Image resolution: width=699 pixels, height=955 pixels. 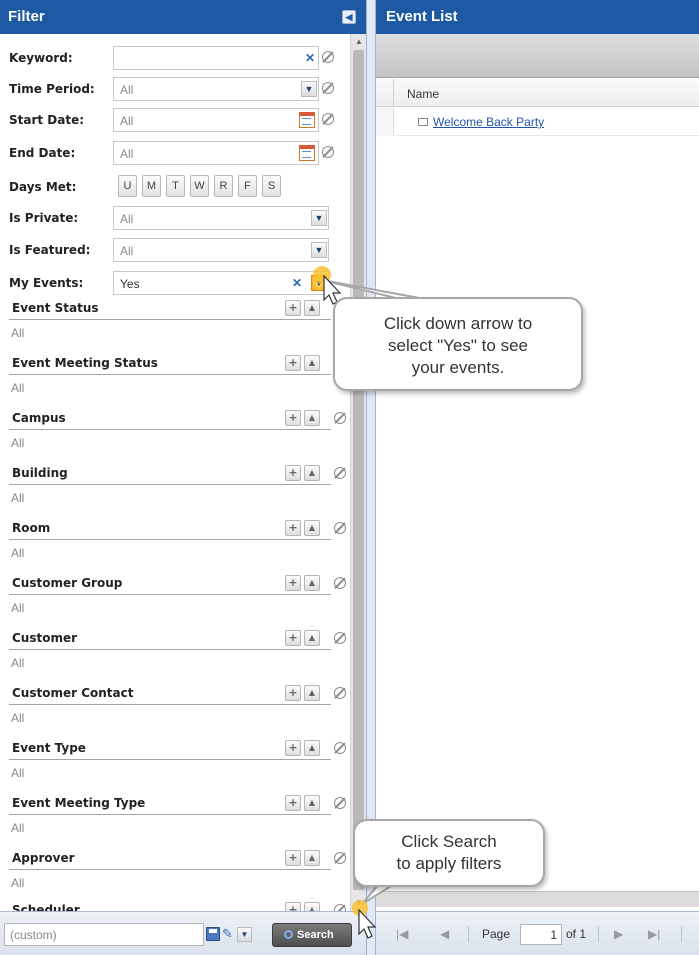 What do you see at coordinates (458, 367) in the screenshot?
I see `callout-line: your events.` at bounding box center [458, 367].